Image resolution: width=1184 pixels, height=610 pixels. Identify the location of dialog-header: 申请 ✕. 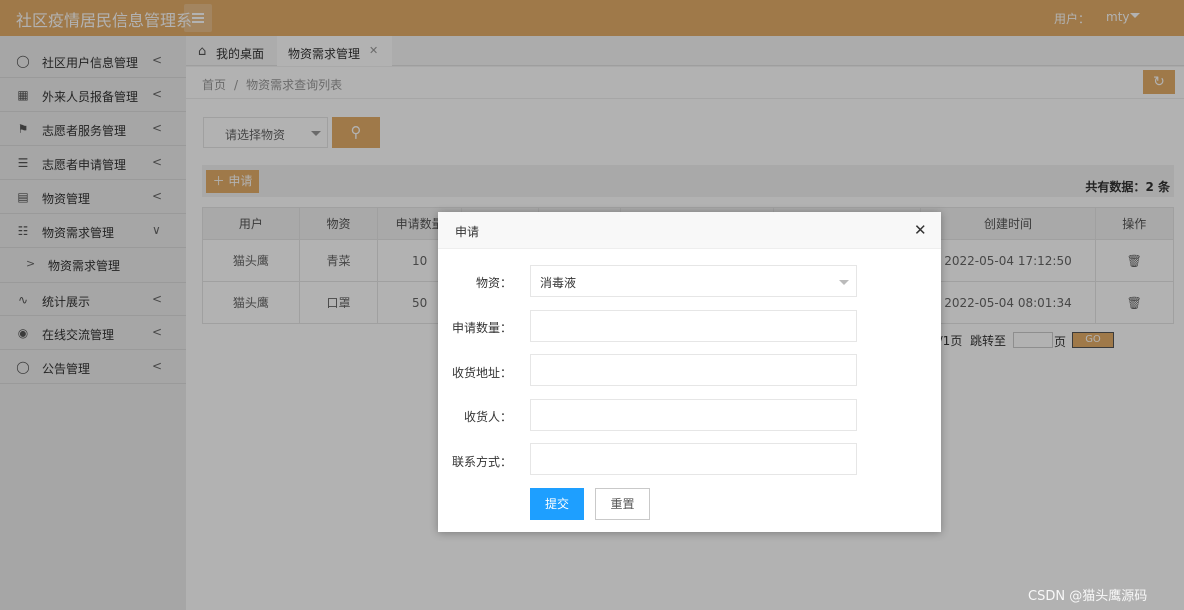
(689, 230).